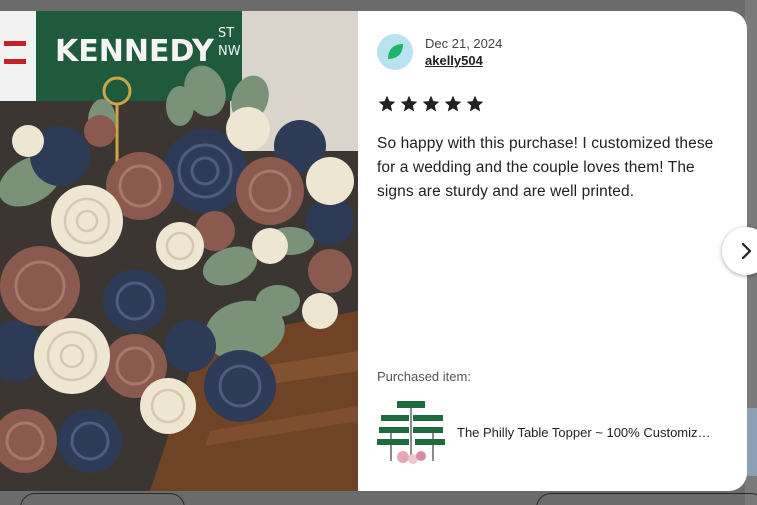 The height and width of the screenshot is (505, 757). I want to click on chevron-right-icon, so click(746, 251).